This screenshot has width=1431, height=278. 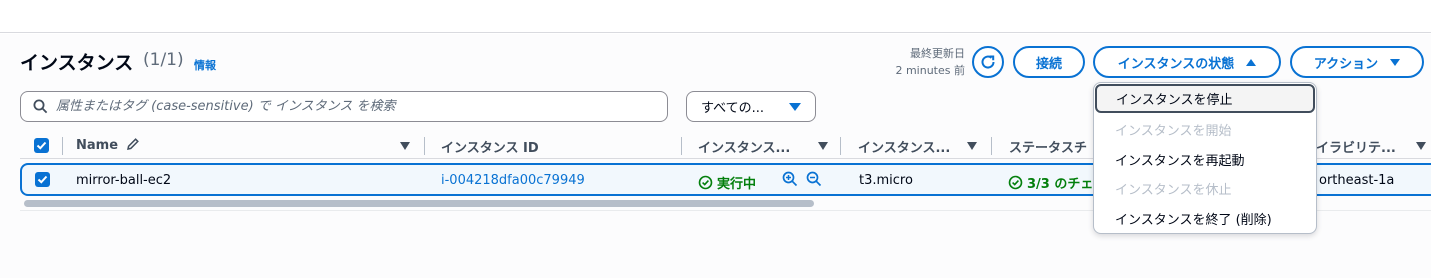 I want to click on column-header-status-check: ステータスチ, so click(x=1048, y=146).